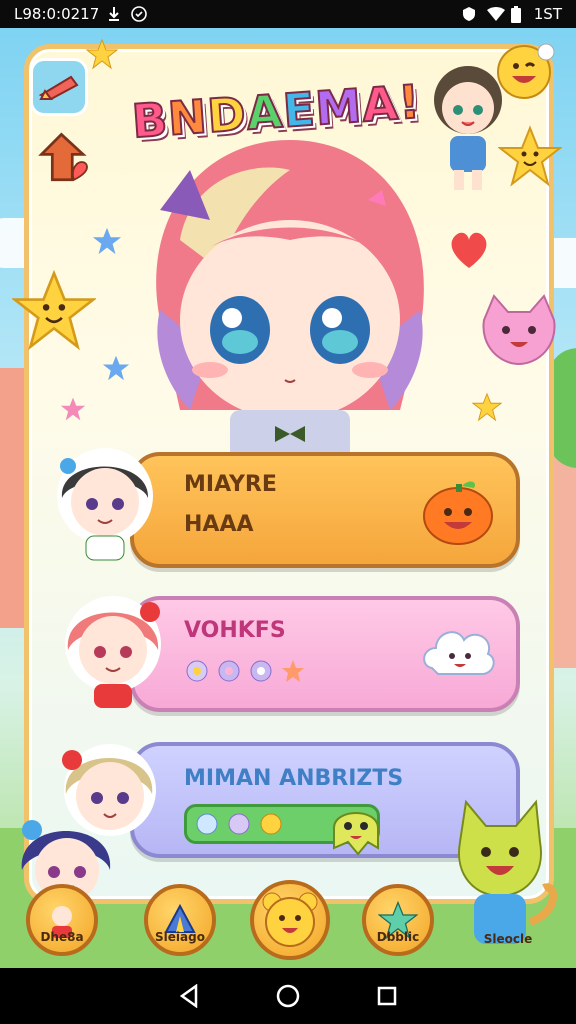 Image resolution: width=576 pixels, height=1024 pixels. Describe the element at coordinates (189, 996) in the screenshot. I see `back-nav-icon` at that location.